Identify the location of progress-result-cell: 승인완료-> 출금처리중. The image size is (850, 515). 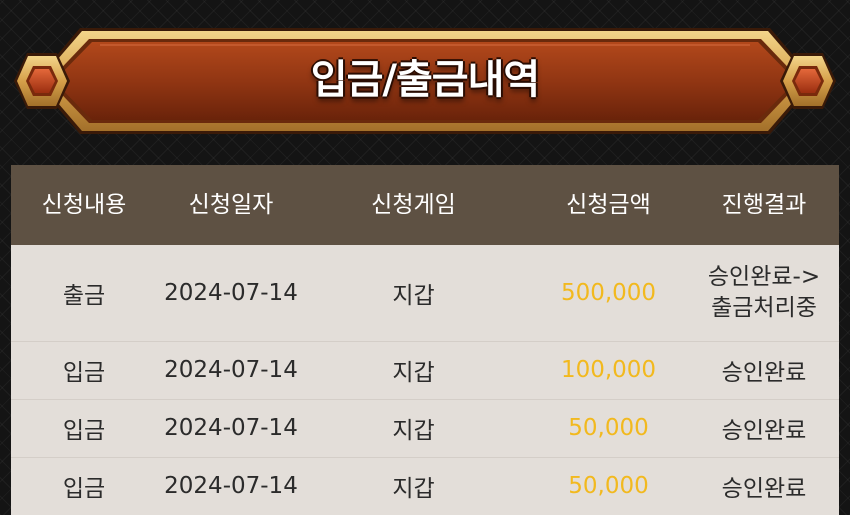
(764, 293).